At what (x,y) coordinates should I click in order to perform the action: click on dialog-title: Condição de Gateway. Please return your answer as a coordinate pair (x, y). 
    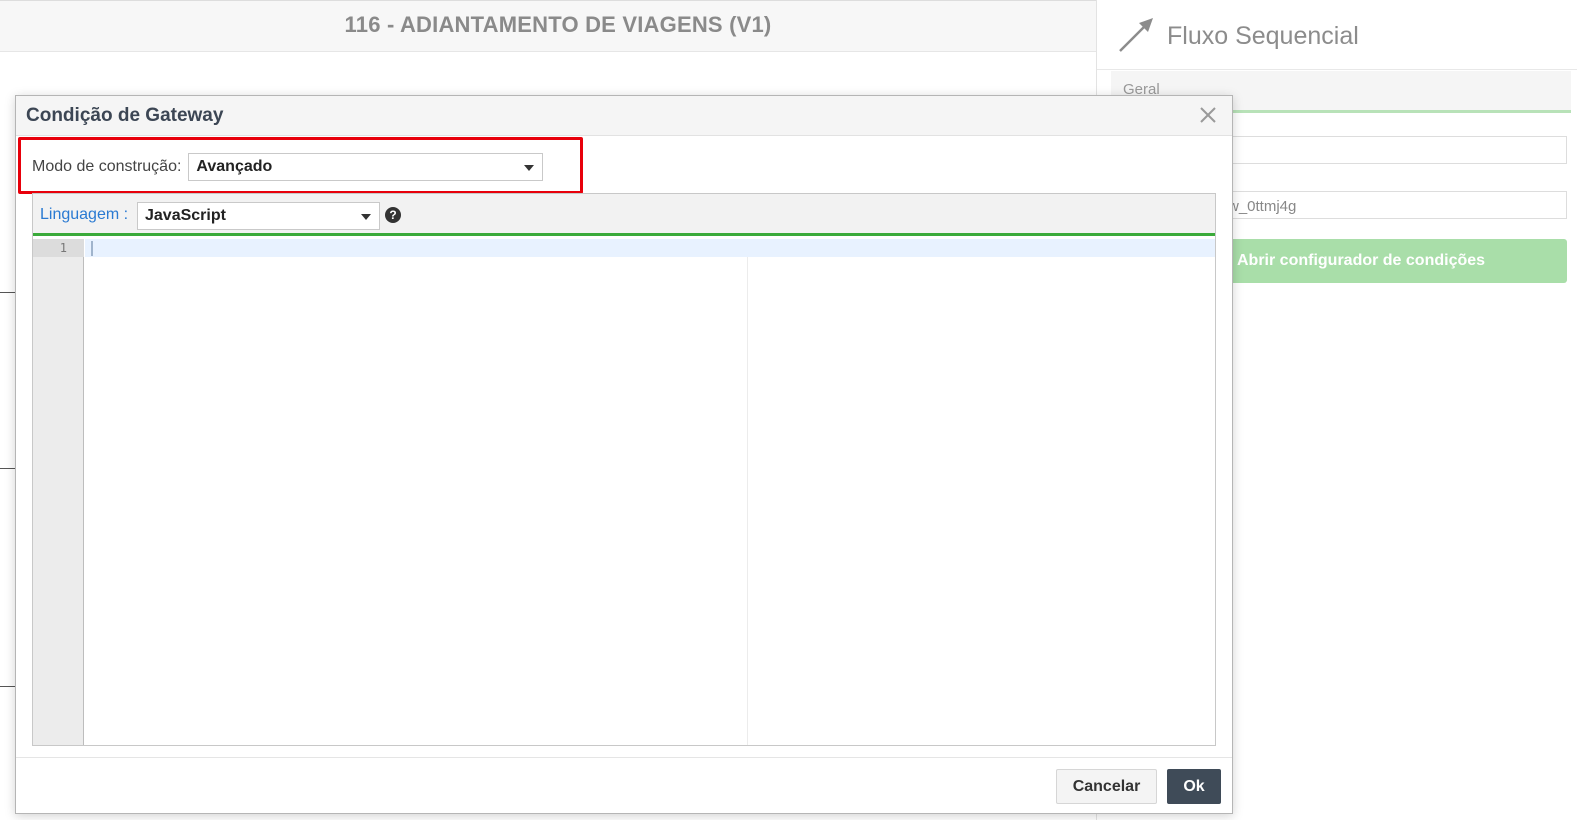
    Looking at the image, I should click on (125, 115).